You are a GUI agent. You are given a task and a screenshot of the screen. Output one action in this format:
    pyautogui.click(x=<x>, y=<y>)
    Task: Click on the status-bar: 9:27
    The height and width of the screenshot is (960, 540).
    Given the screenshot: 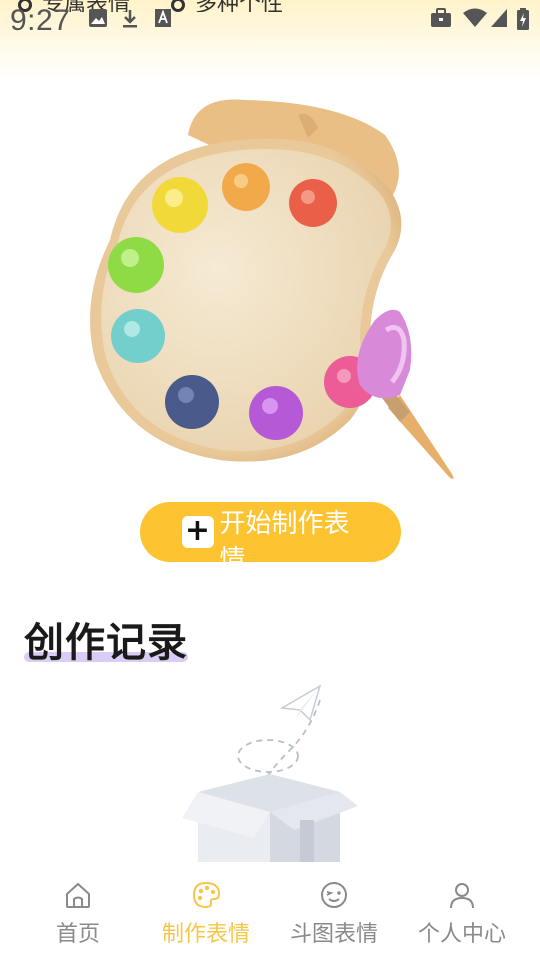 What is the action you would take?
    pyautogui.click(x=270, y=22)
    